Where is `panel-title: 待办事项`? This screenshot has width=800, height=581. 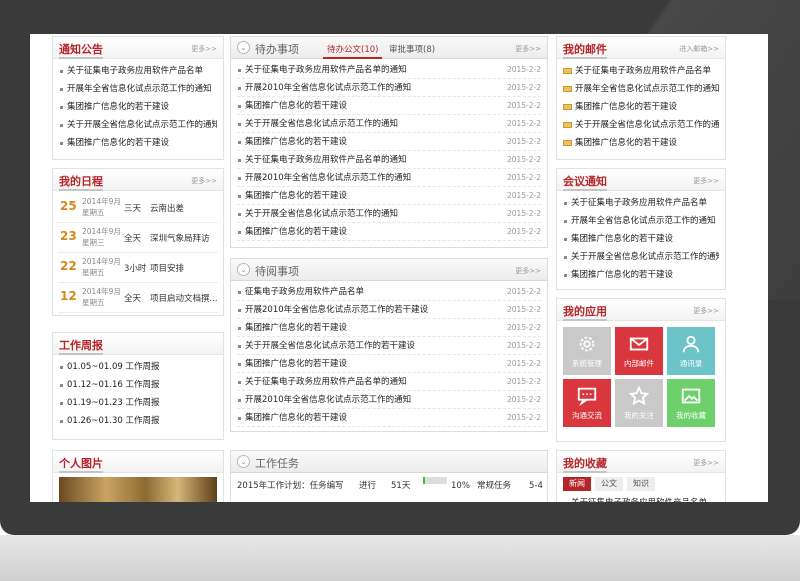 panel-title: 待办事项 is located at coordinates (277, 49).